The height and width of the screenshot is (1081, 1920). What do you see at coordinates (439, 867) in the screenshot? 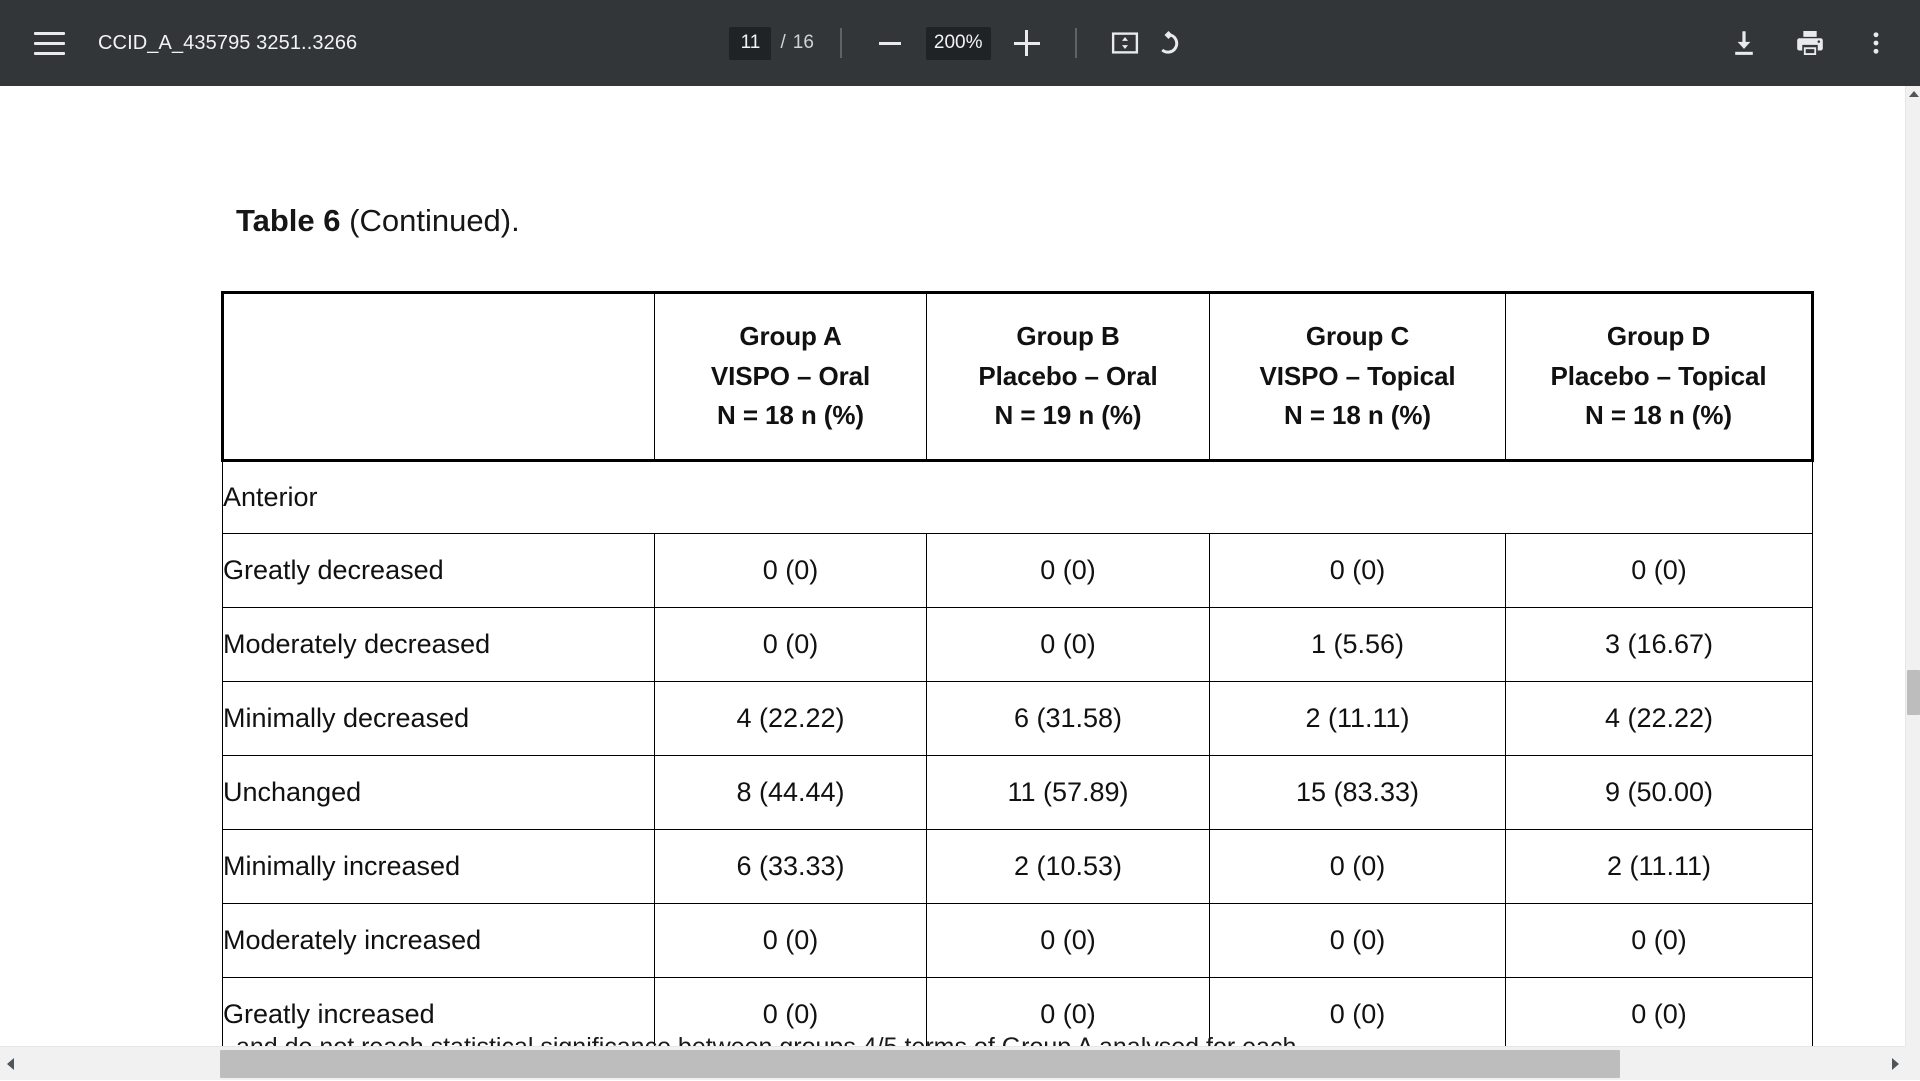
I see `row-label: Minimally increased` at bounding box center [439, 867].